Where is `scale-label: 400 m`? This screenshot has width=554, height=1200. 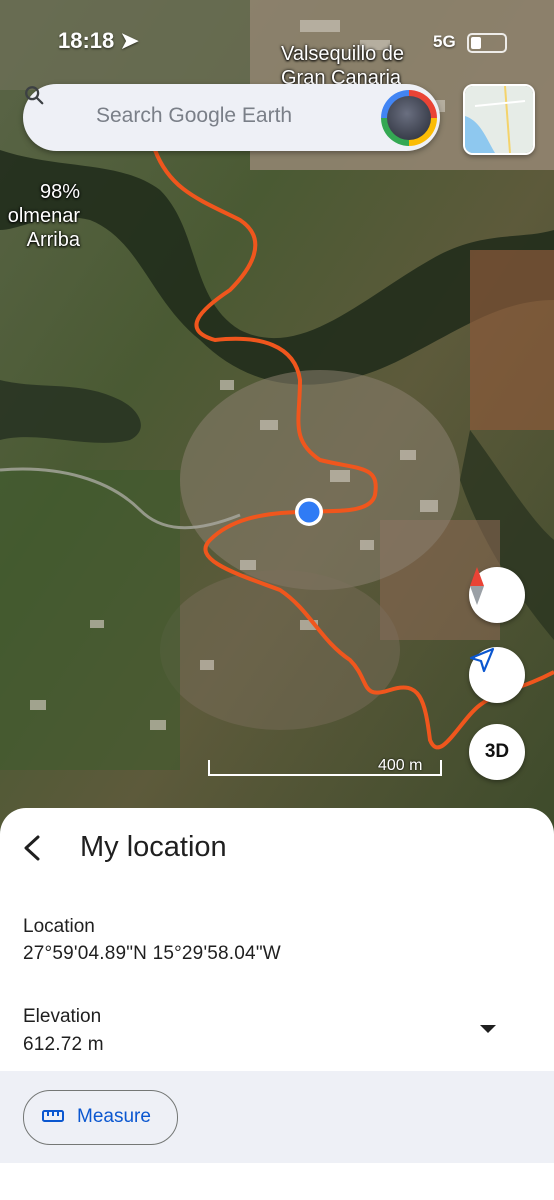
scale-label: 400 m is located at coordinates (400, 765).